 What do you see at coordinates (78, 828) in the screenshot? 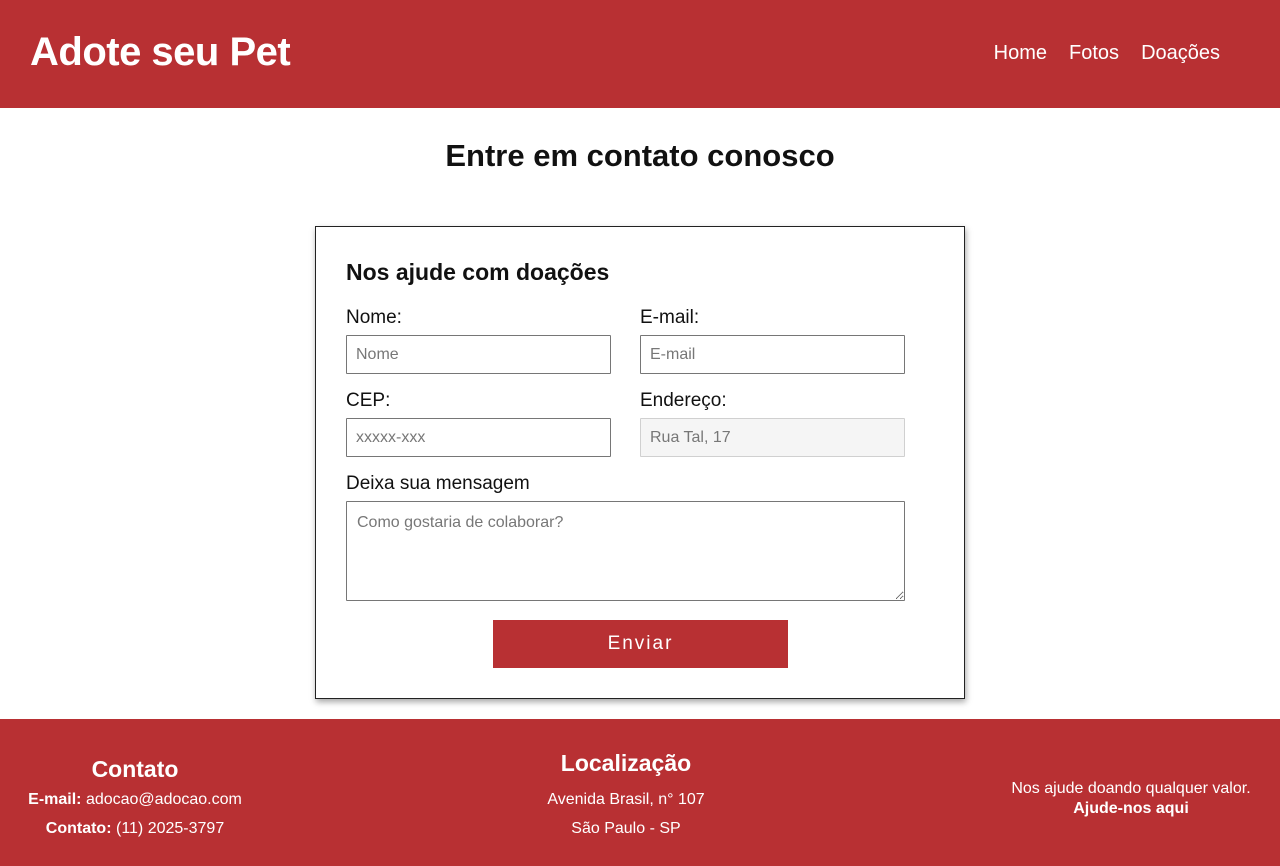
I see `footer-phone-label: Contato:` at bounding box center [78, 828].